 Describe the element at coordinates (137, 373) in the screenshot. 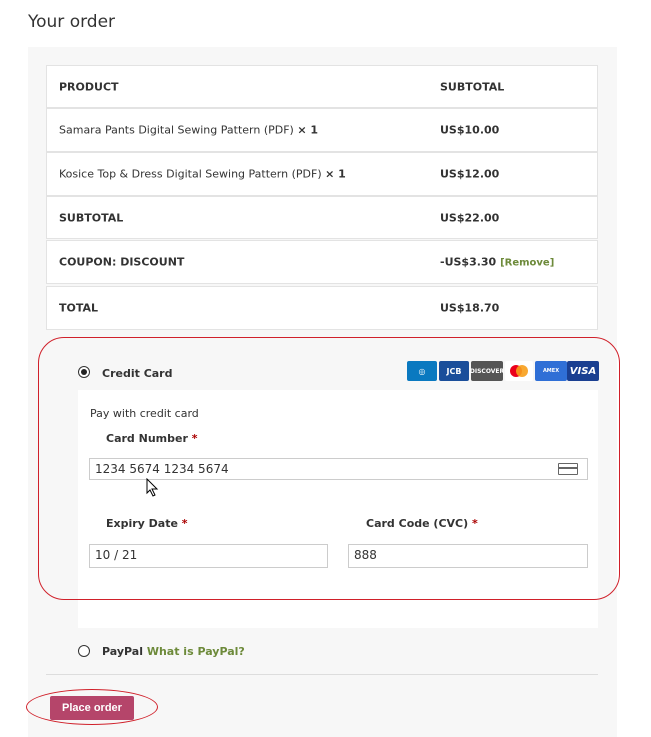

I see `credit-card-label: Credit Card` at that location.